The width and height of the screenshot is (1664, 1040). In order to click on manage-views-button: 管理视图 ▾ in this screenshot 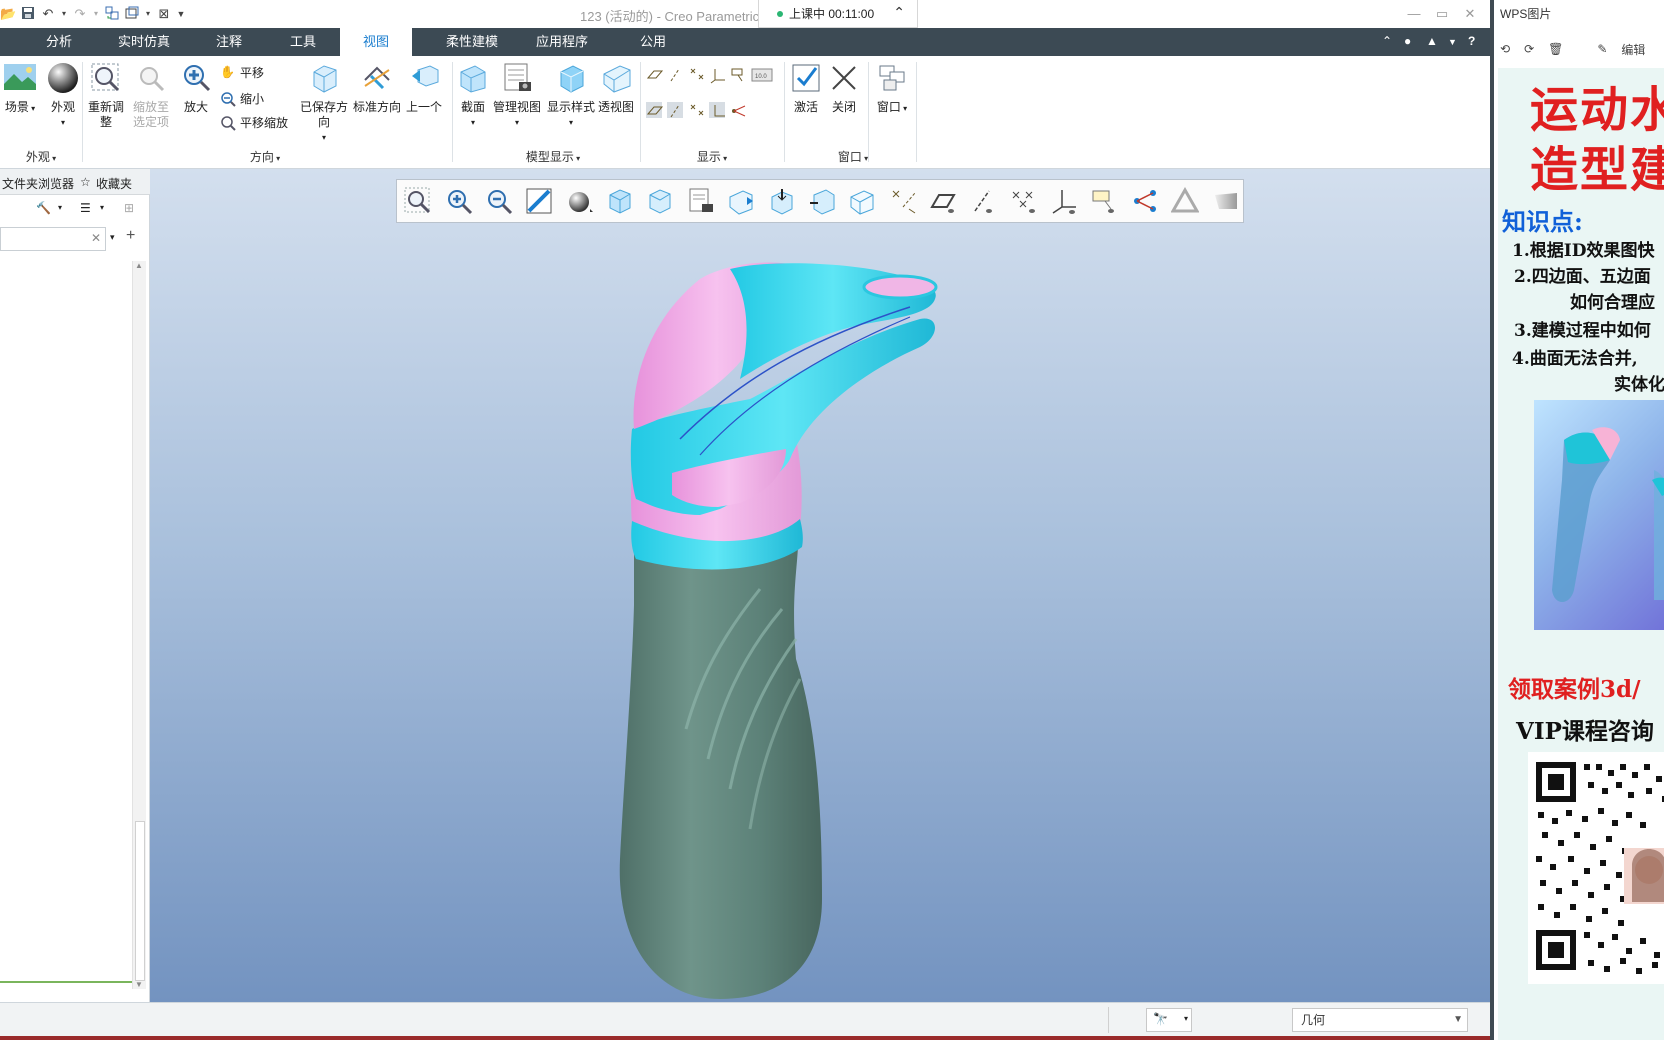, I will do `click(517, 96)`.